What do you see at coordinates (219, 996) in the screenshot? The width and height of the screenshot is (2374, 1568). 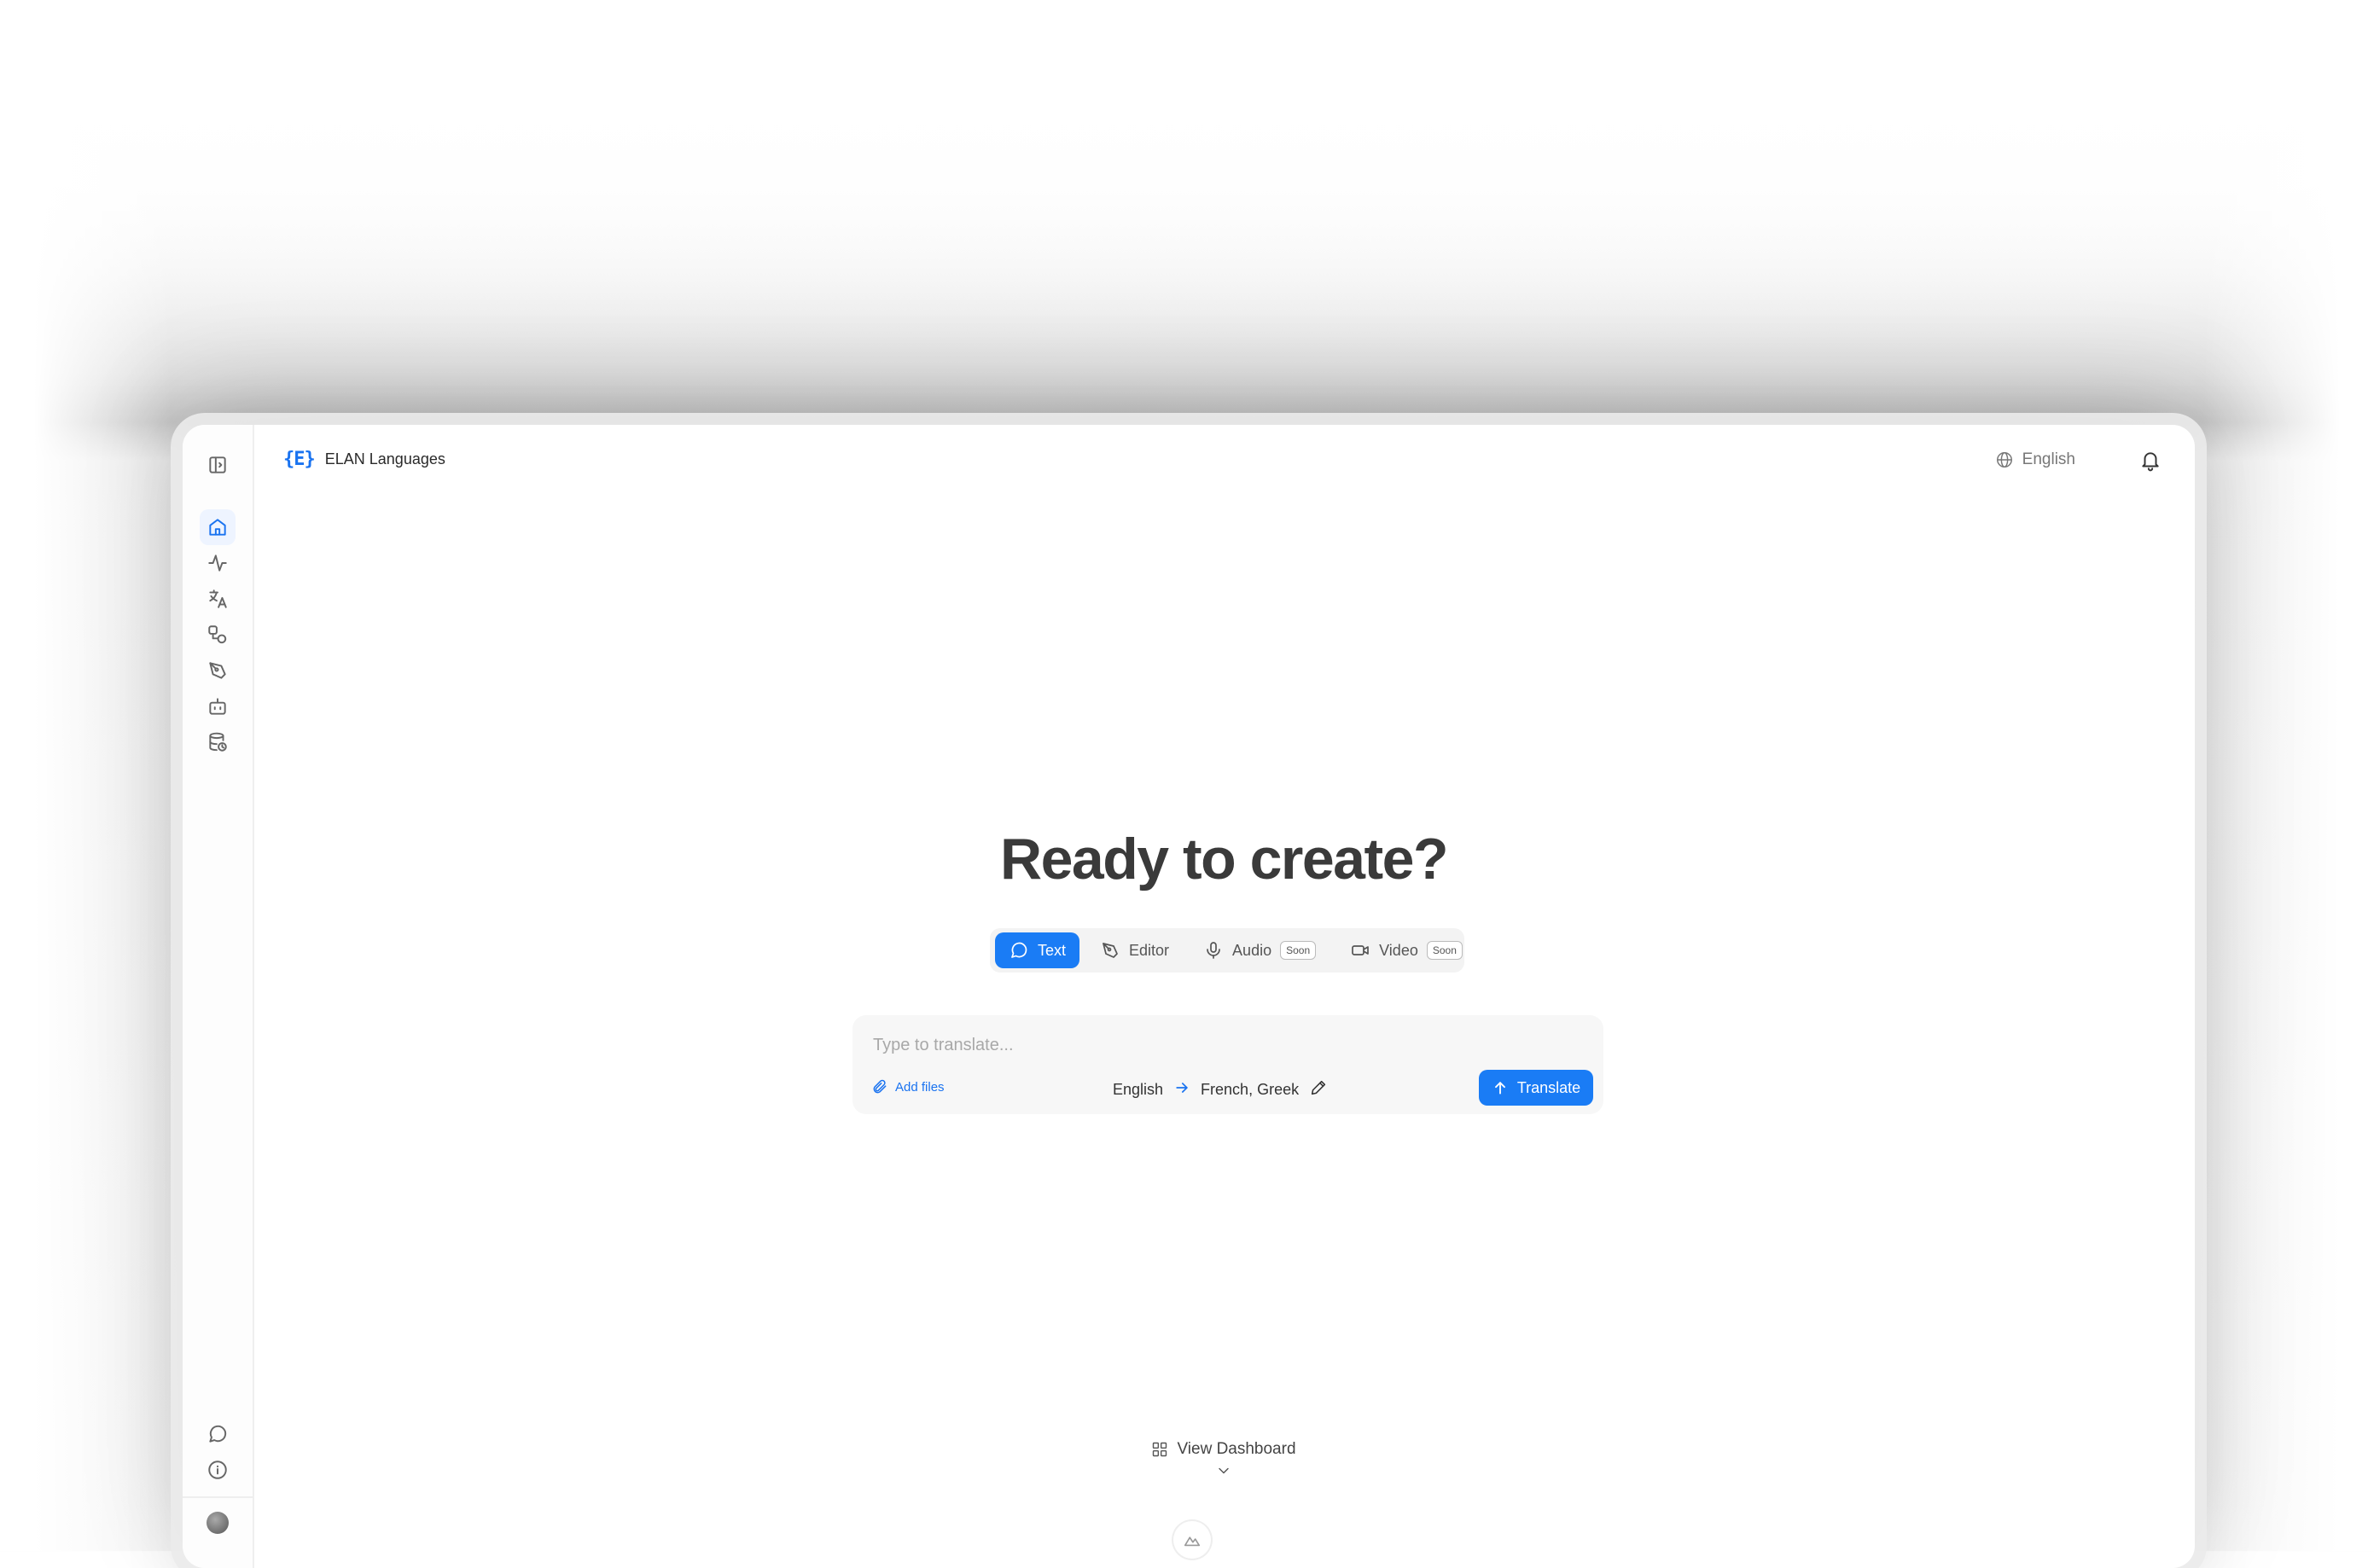 I see `sidebar` at bounding box center [219, 996].